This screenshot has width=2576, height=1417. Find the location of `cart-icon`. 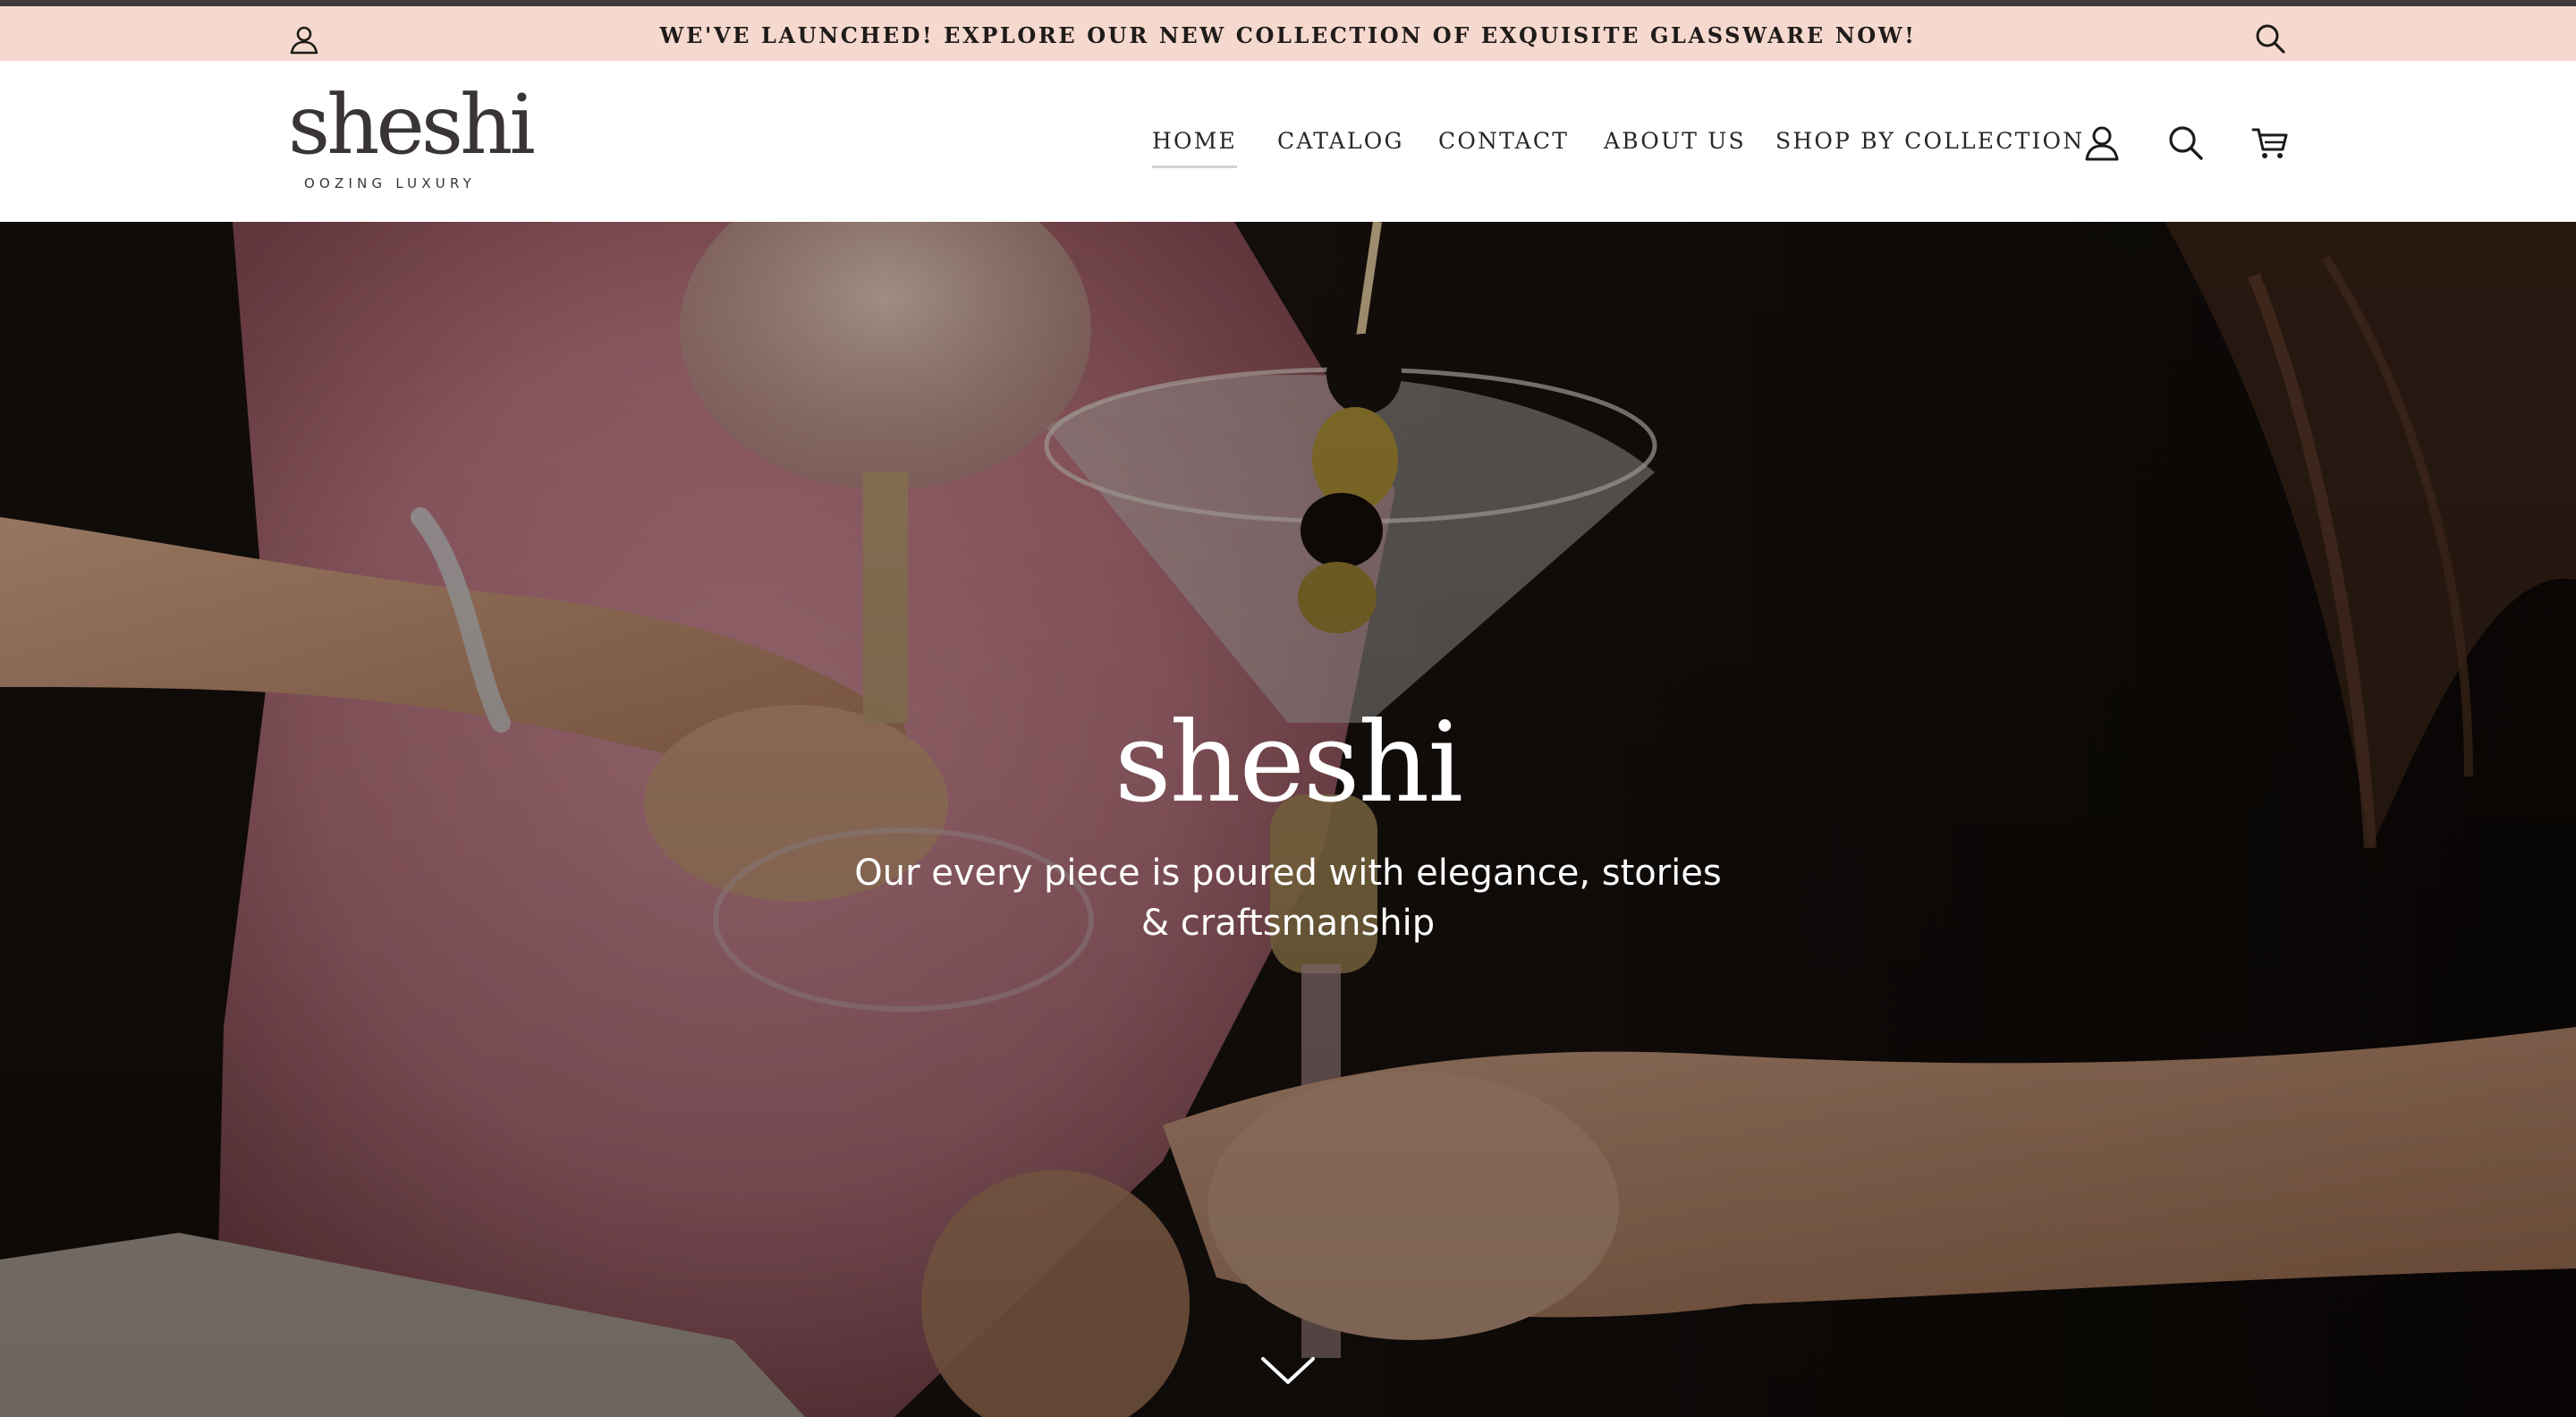

cart-icon is located at coordinates (2270, 143).